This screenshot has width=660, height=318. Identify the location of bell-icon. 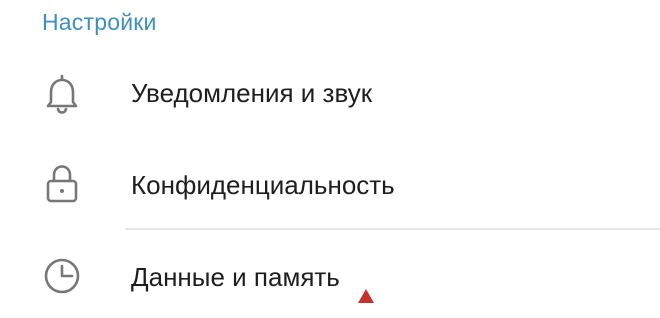
(62, 94).